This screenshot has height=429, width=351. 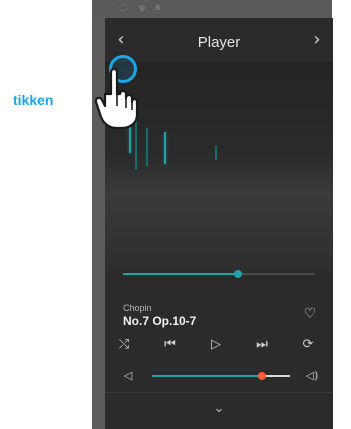 I want to click on volume-thumb, so click(x=262, y=376).